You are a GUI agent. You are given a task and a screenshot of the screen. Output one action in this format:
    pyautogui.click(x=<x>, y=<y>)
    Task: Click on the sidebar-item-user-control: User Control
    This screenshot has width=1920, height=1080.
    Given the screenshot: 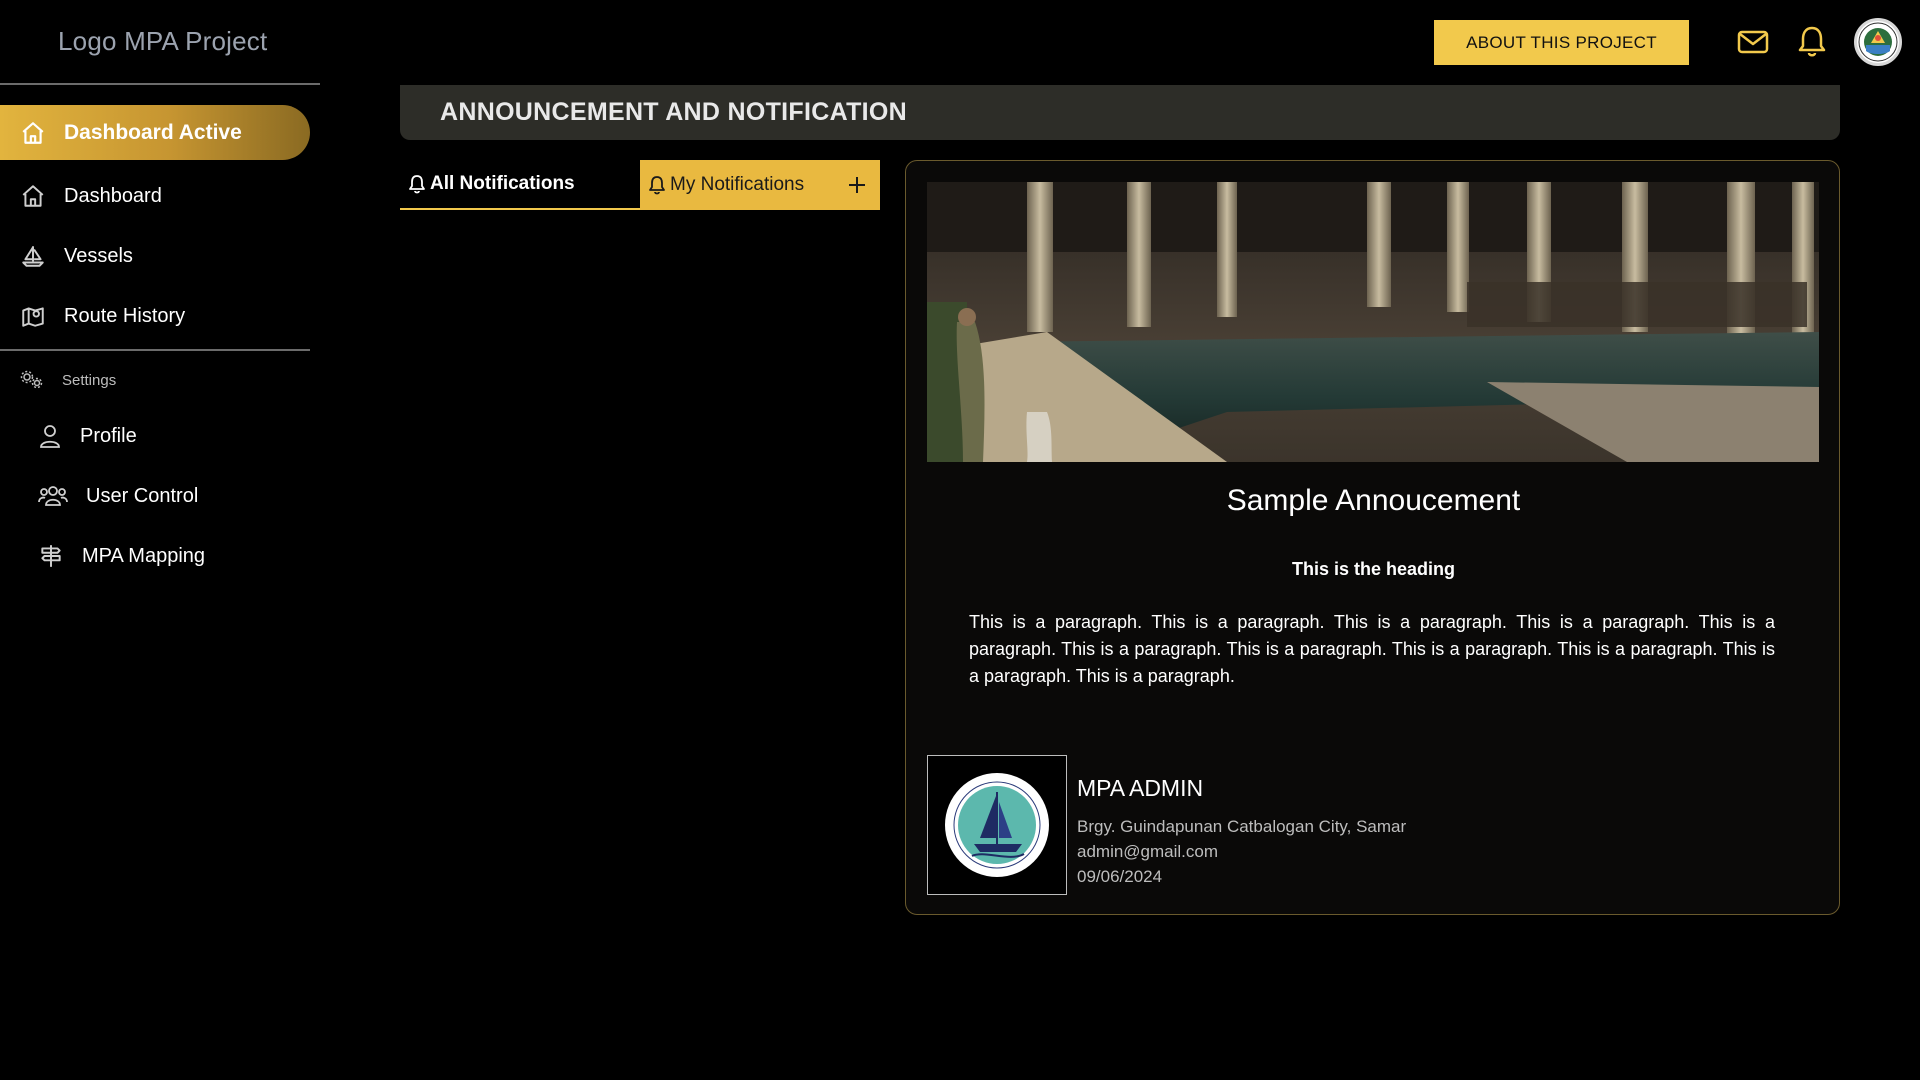 What is the action you would take?
    pyautogui.click(x=118, y=496)
    